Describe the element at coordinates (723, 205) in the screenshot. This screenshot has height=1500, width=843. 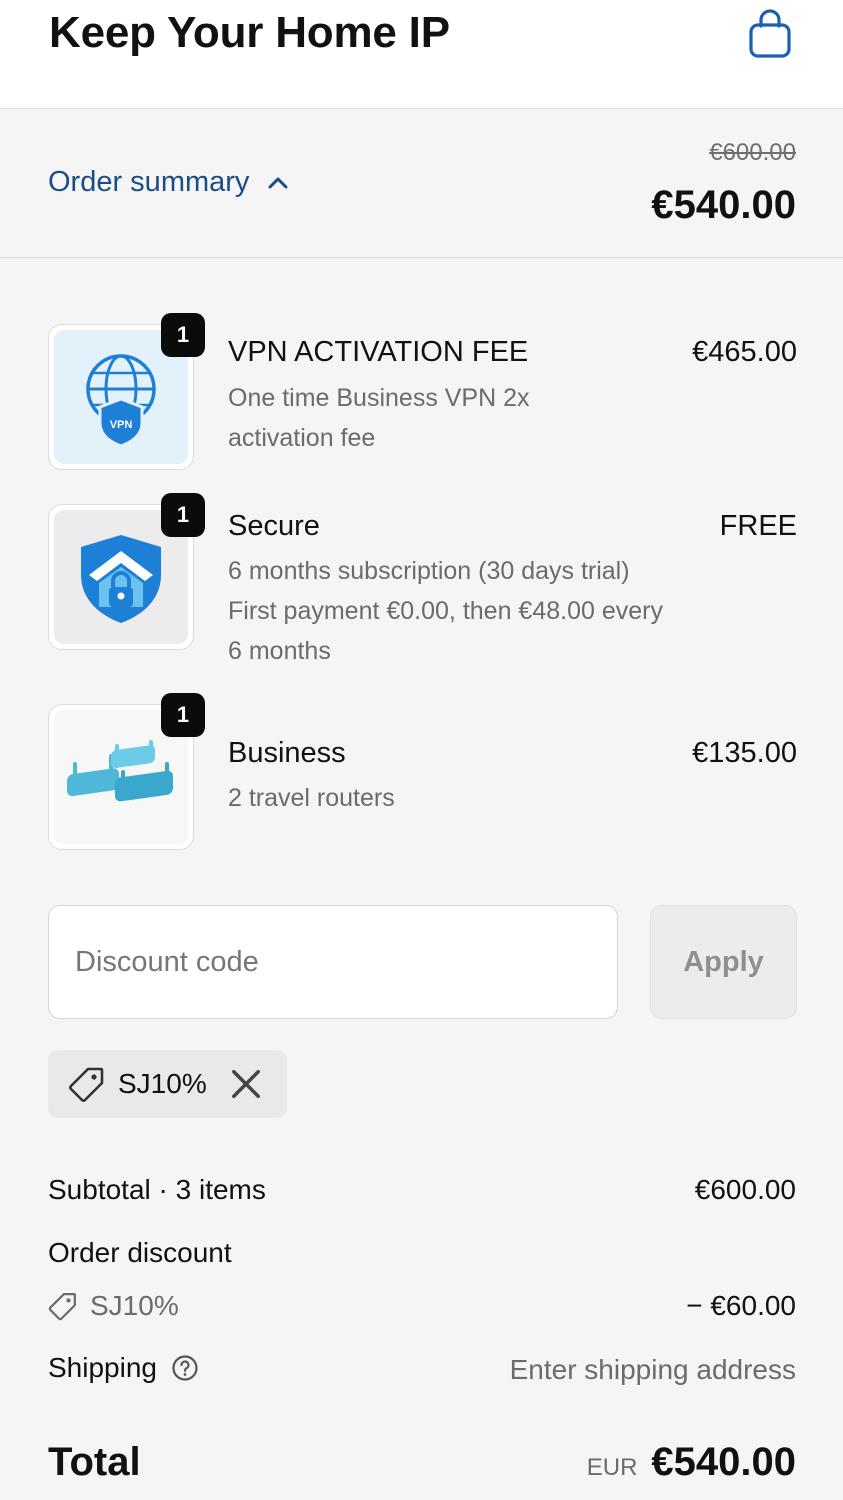
I see `summary-price: €540.00` at that location.